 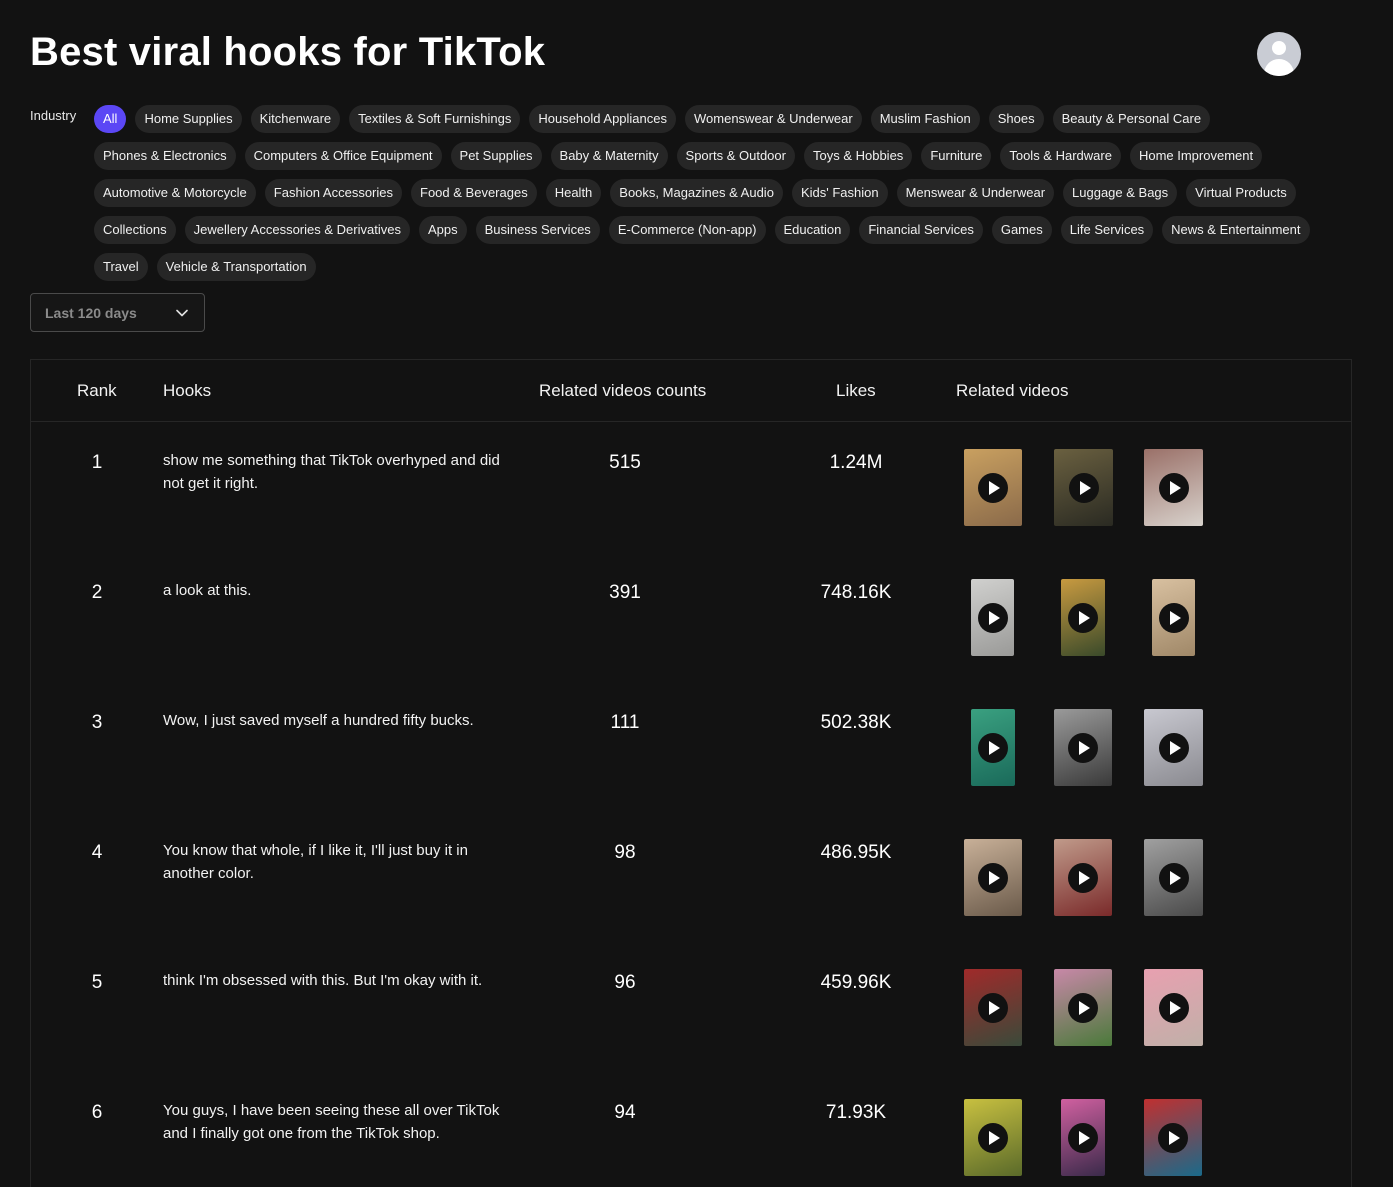 What do you see at coordinates (121, 267) in the screenshot?
I see `industry-chip: Travel` at bounding box center [121, 267].